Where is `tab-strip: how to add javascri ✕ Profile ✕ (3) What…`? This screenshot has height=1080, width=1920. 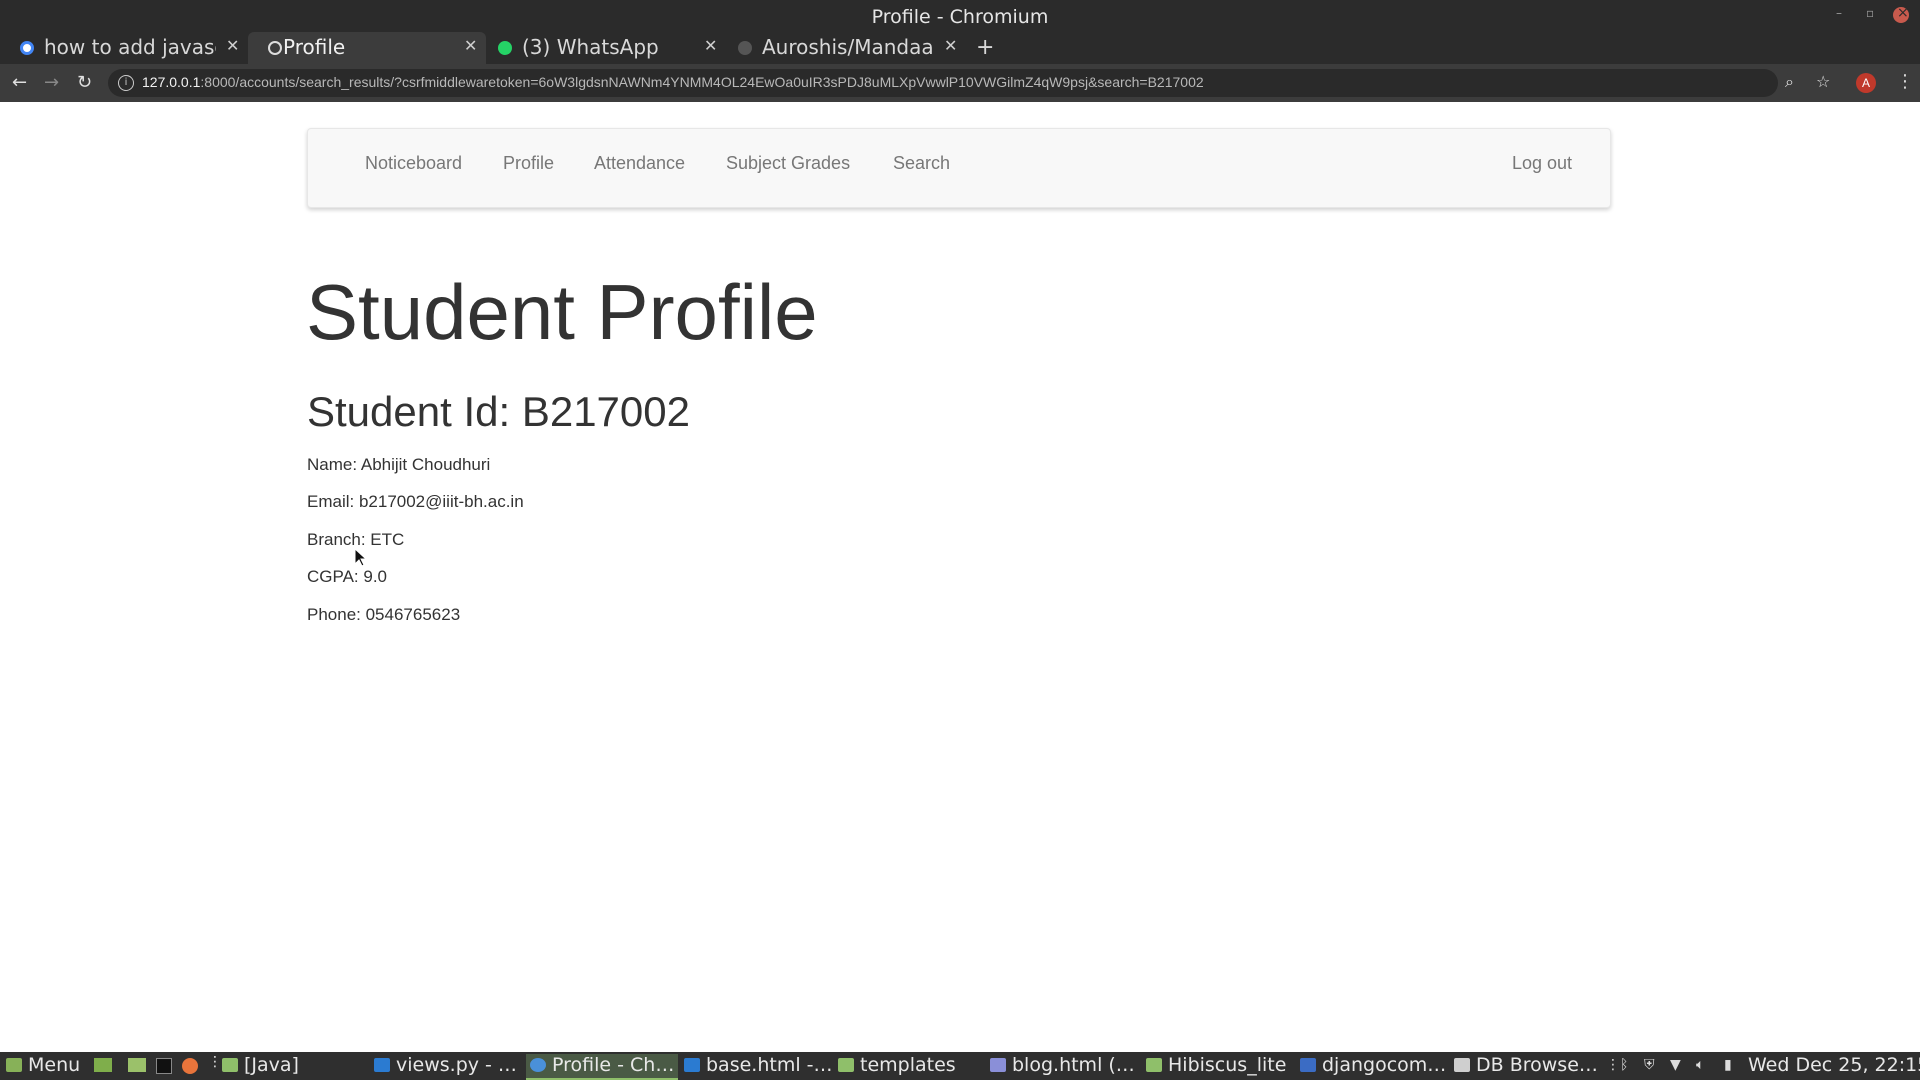 tab-strip: how to add javascri ✕ Profile ✕ (3) What… is located at coordinates (960, 48).